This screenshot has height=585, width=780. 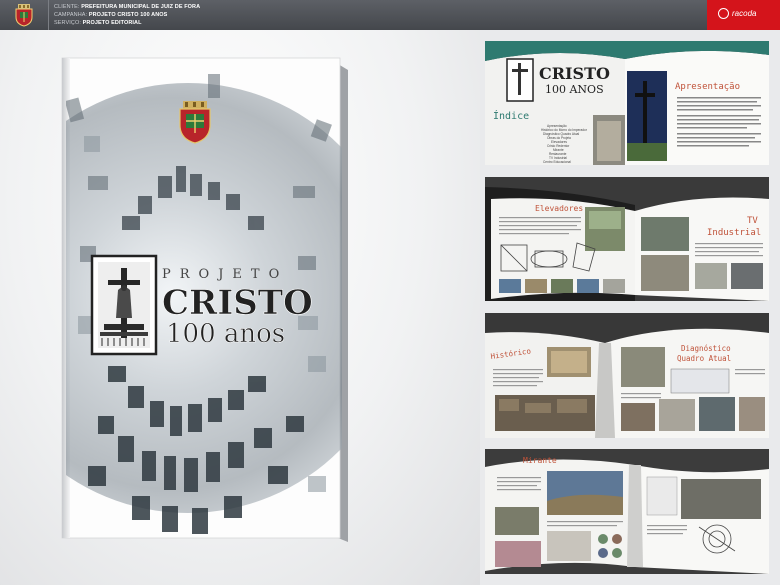 What do you see at coordinates (511, 115) in the screenshot?
I see `spread-1-toc-title: Índice` at bounding box center [511, 115].